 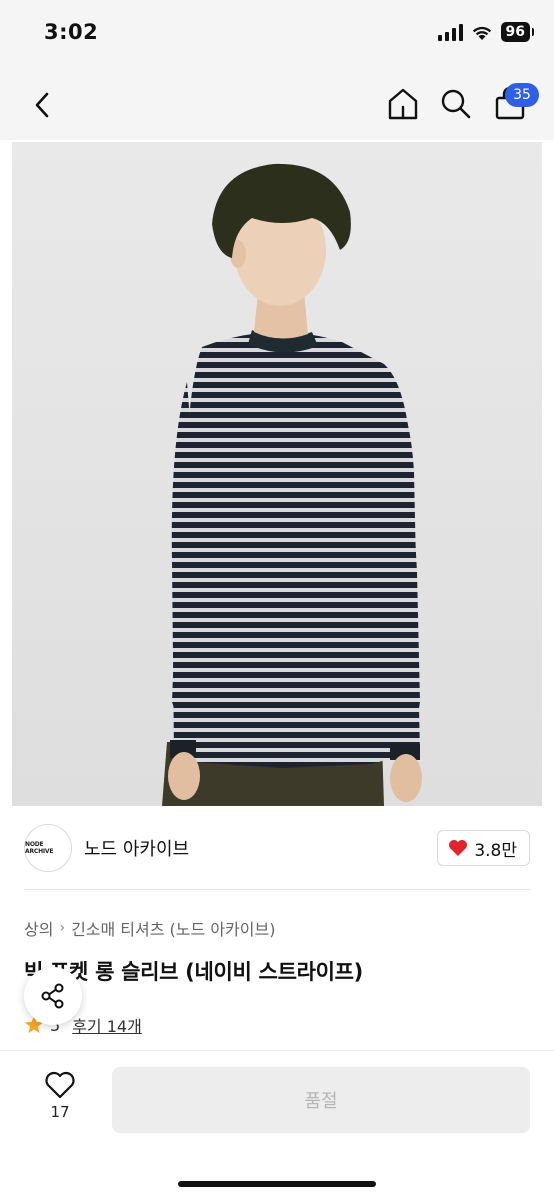 I want to click on breadcrumb-level1: 상의, so click(x=38, y=928).